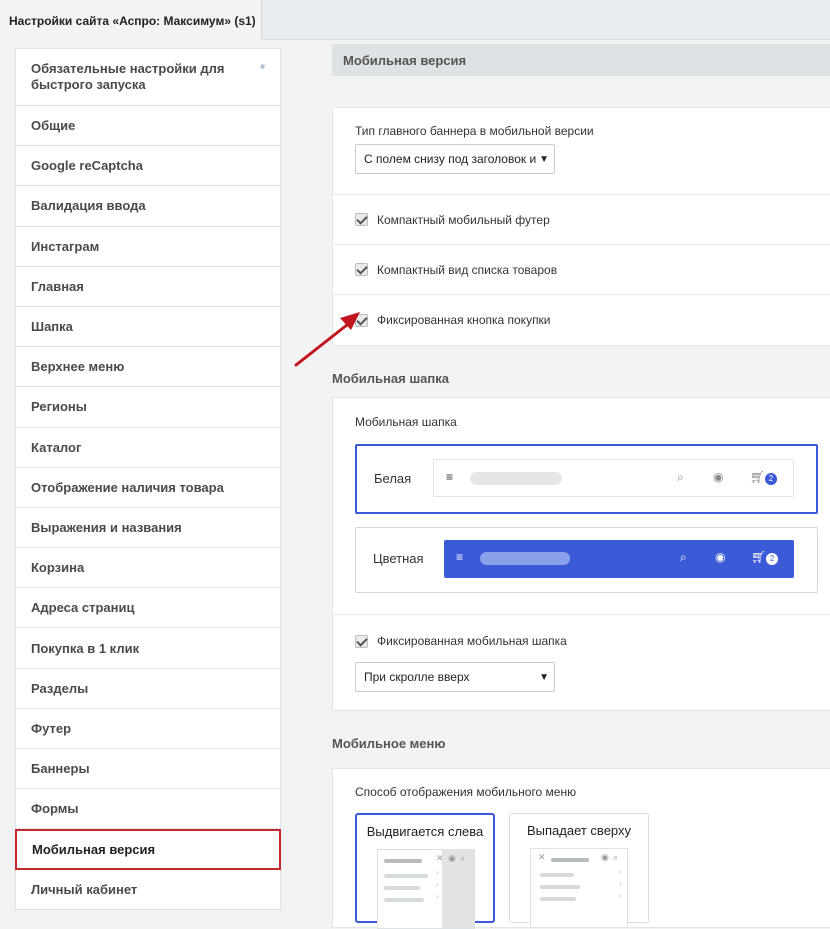  What do you see at coordinates (148, 889) in the screenshot?
I see `sidebar-item-account: Личный кабинет` at bounding box center [148, 889].